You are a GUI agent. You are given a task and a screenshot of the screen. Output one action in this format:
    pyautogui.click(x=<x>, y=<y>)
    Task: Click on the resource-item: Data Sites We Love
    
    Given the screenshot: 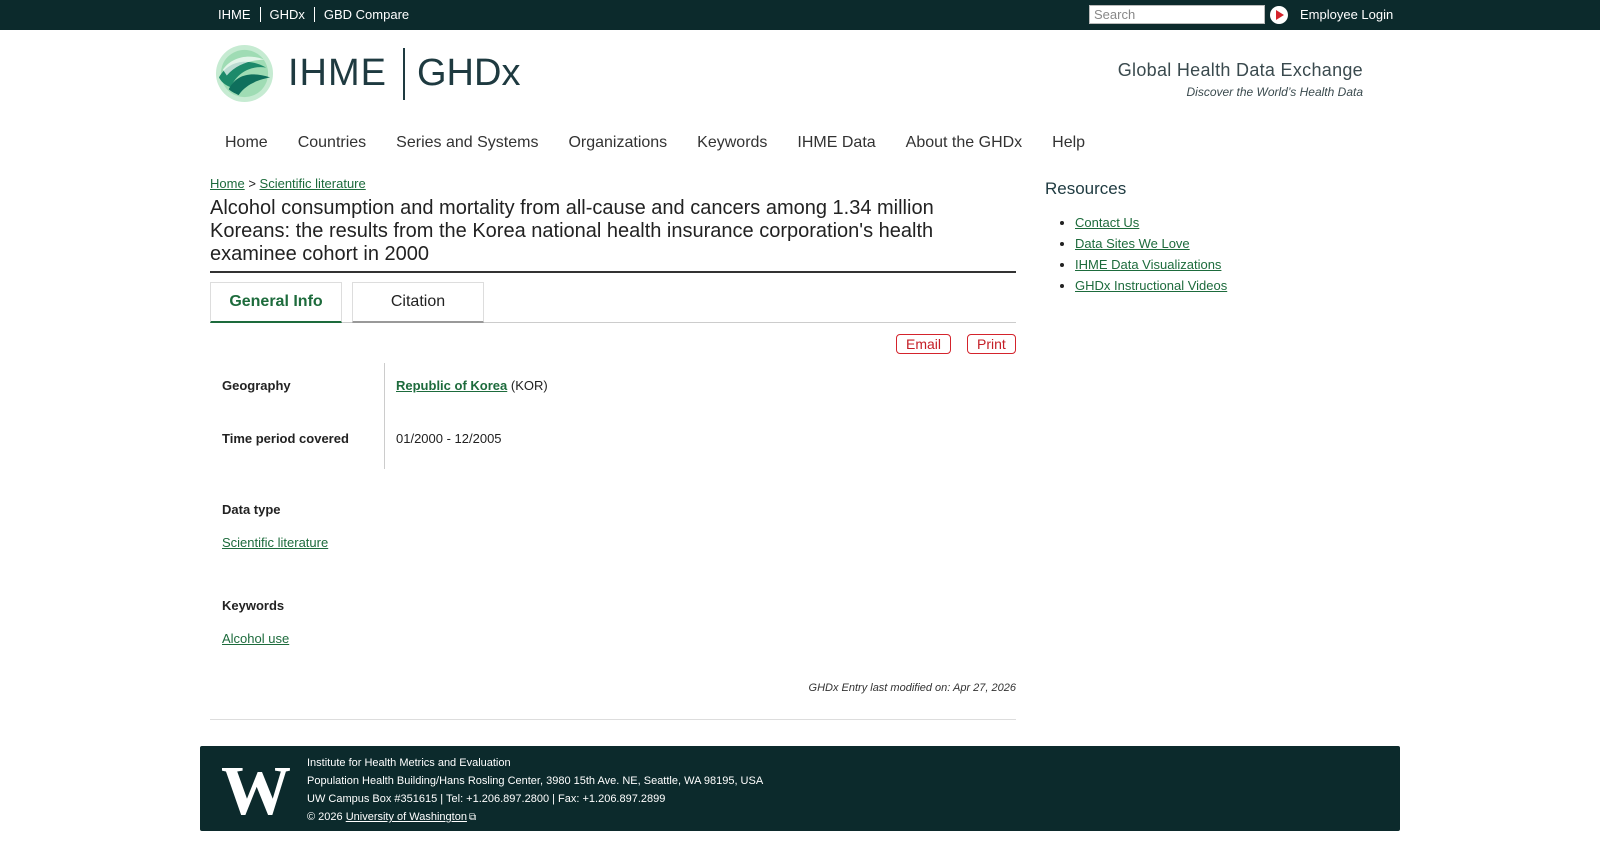 What is the action you would take?
    pyautogui.click(x=1151, y=245)
    